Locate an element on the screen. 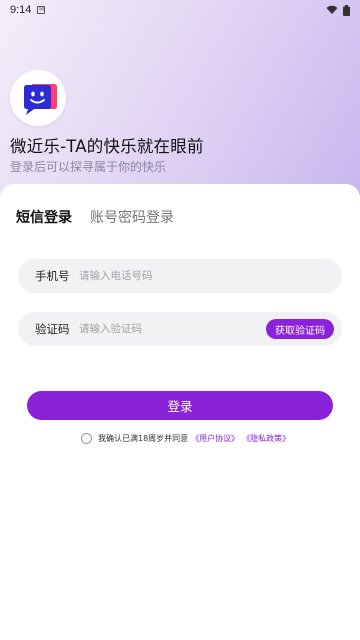  notification-icon: ✉ is located at coordinates (41, 10).